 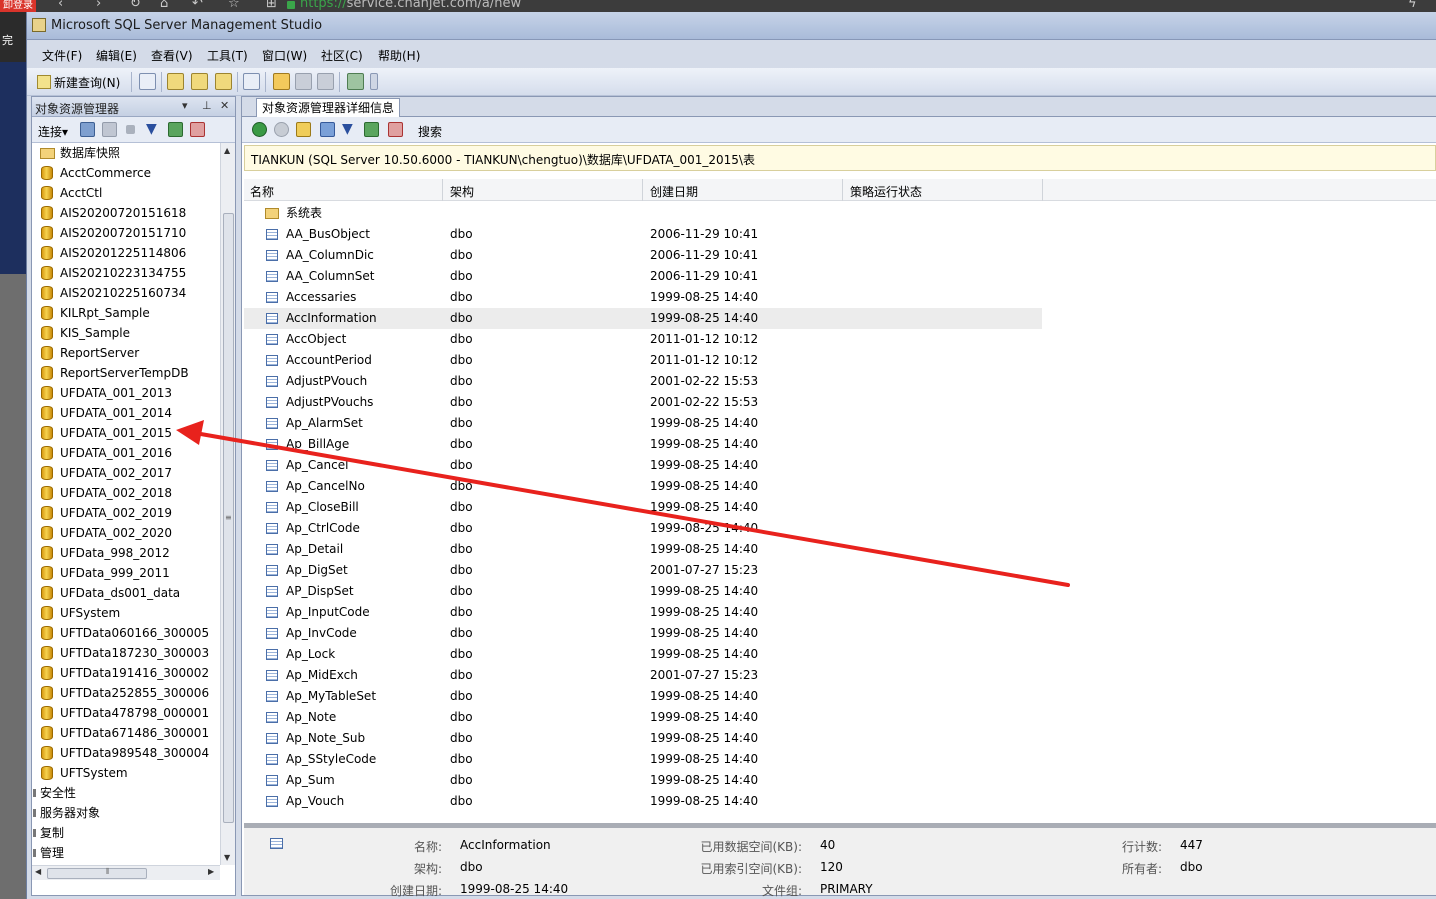 I want to click on panel-menu-icon: ▾, so click(x=185, y=105).